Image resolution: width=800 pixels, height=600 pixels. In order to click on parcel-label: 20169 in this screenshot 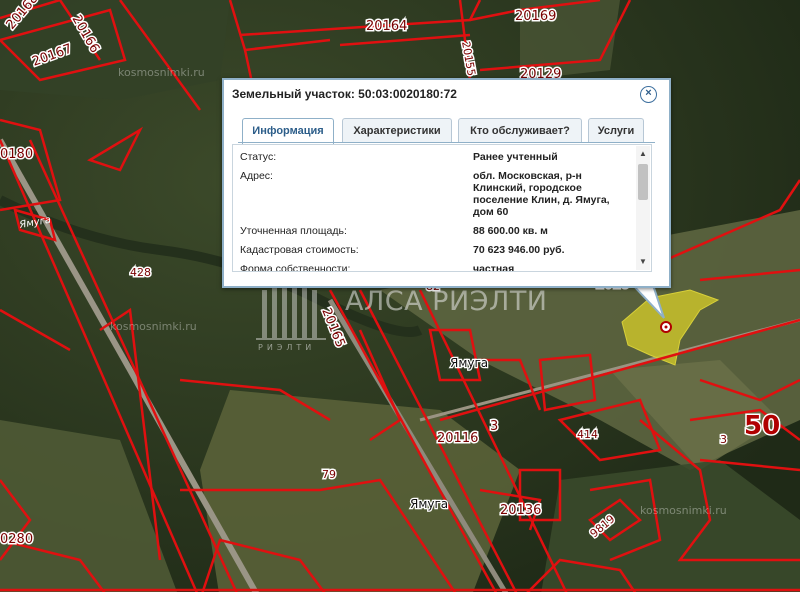, I will do `click(535, 16)`.